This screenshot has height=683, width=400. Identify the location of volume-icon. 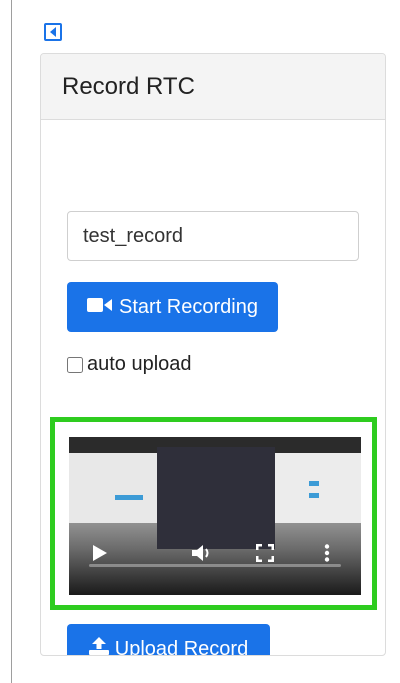
(202, 553).